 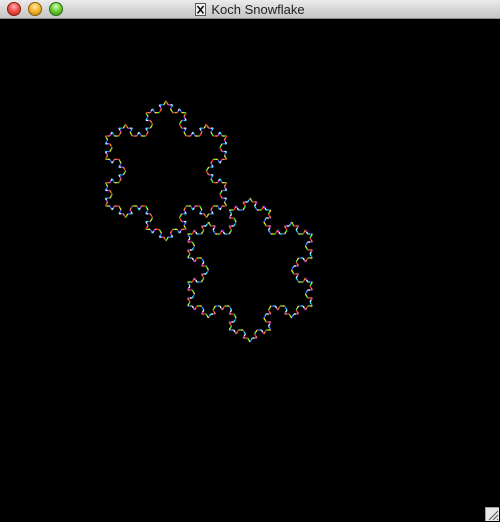 What do you see at coordinates (201, 9) in the screenshot?
I see `document-icon` at bounding box center [201, 9].